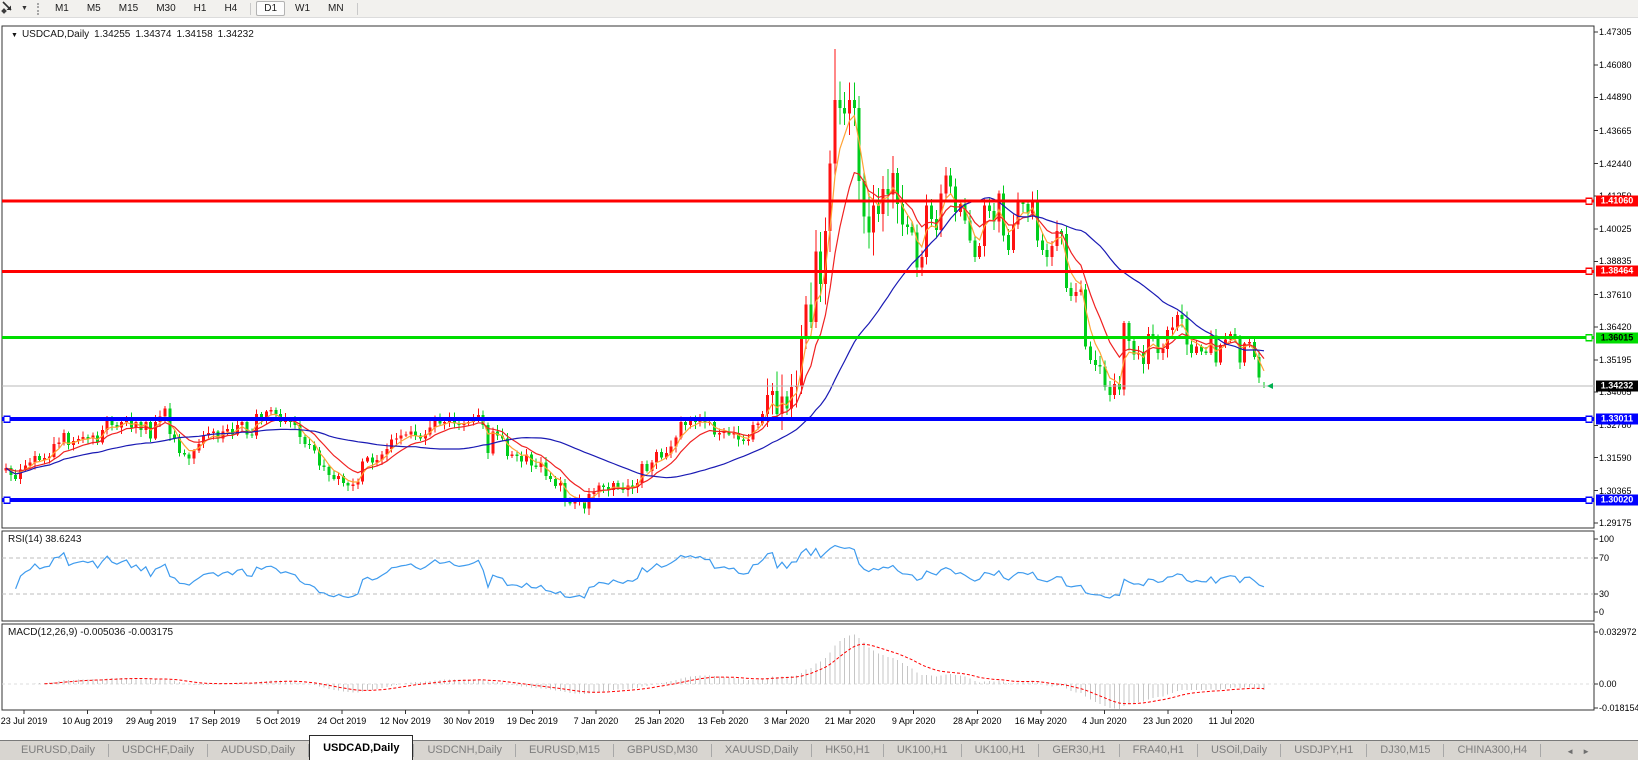 The height and width of the screenshot is (760, 1638). I want to click on hline-handle-left-1.33011, so click(7, 419).